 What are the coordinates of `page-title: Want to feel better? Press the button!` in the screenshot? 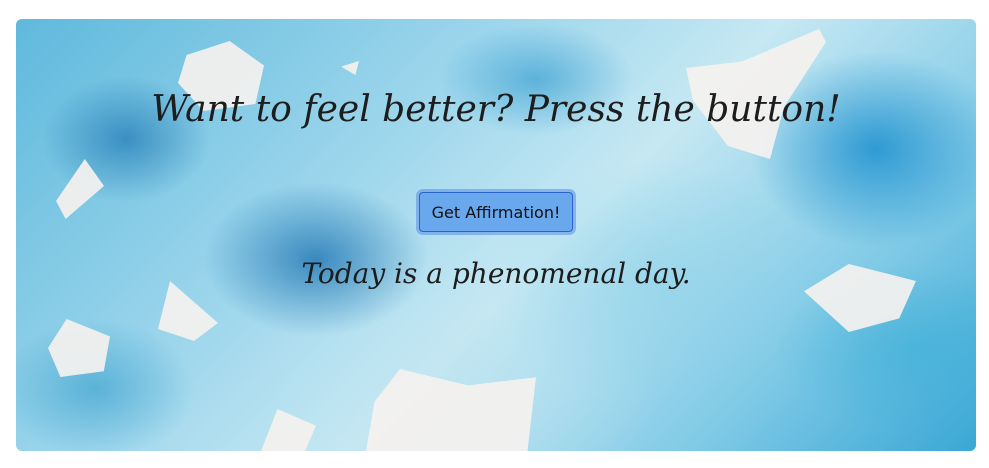 It's located at (496, 109).